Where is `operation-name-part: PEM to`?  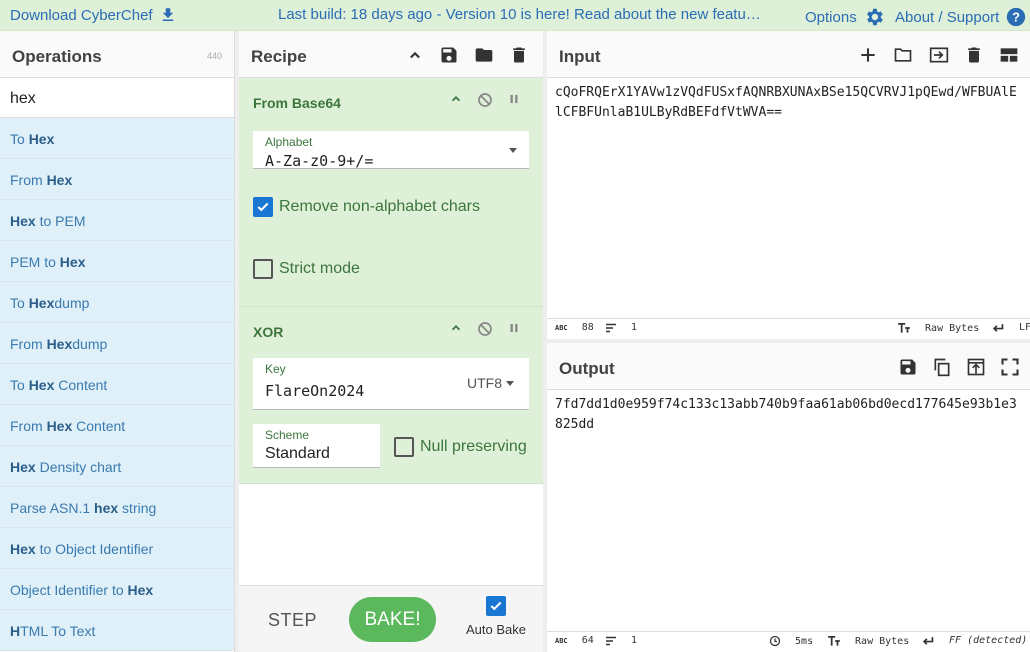
operation-name-part: PEM to is located at coordinates (35, 262).